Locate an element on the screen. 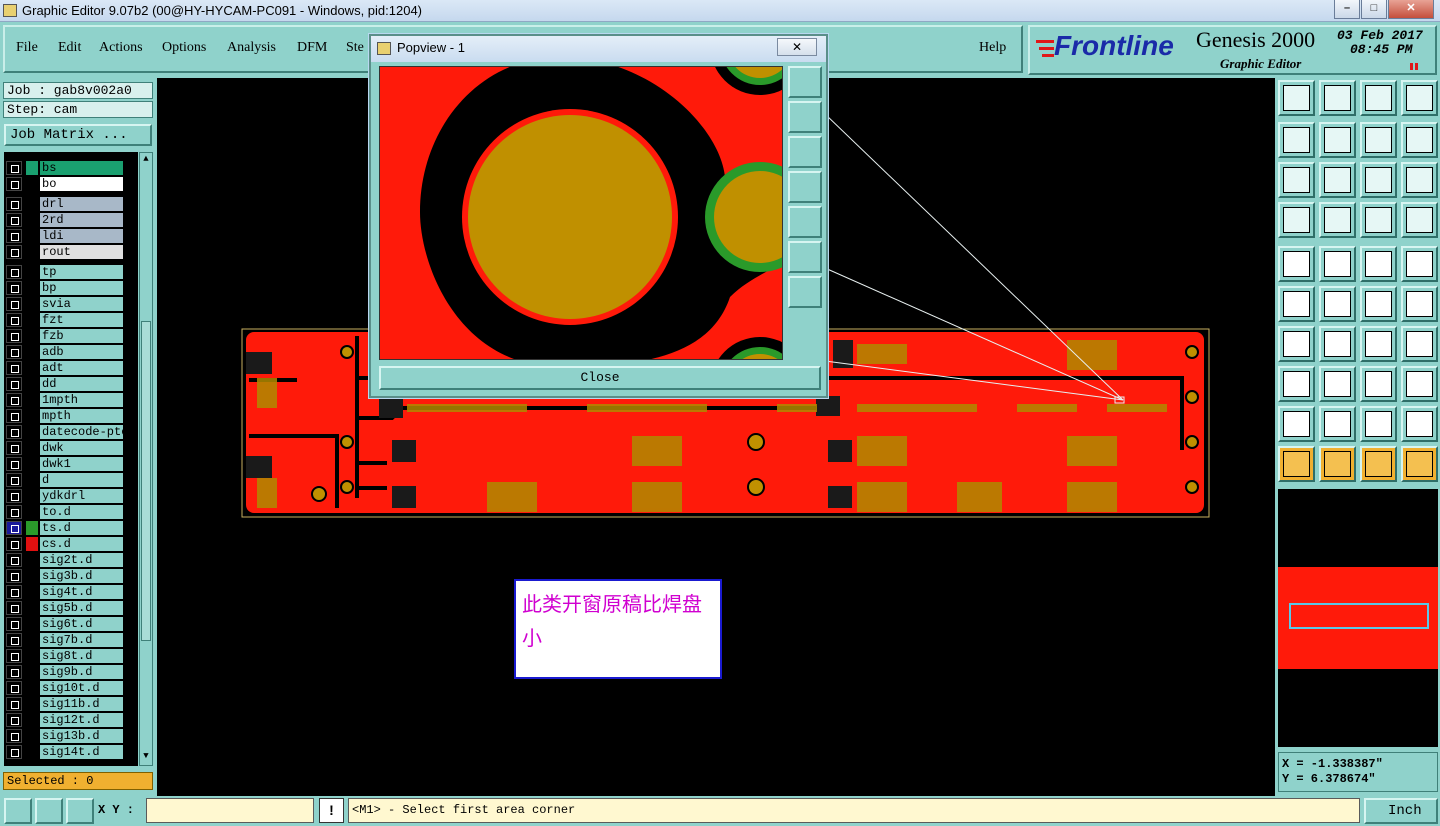 This screenshot has width=1440, height=826. layer-name: sig9b.d is located at coordinates (81, 672).